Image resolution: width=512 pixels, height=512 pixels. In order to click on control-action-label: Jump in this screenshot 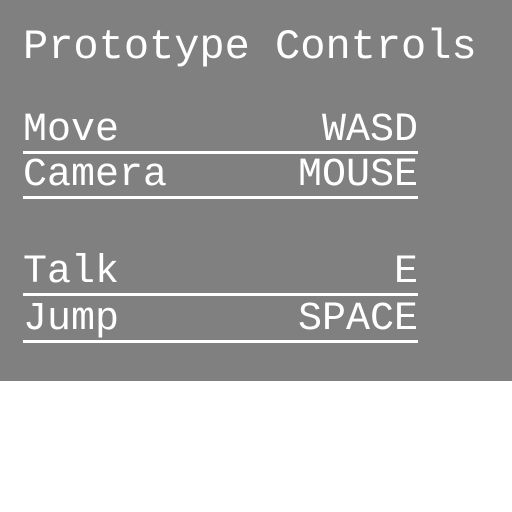, I will do `click(71, 319)`.